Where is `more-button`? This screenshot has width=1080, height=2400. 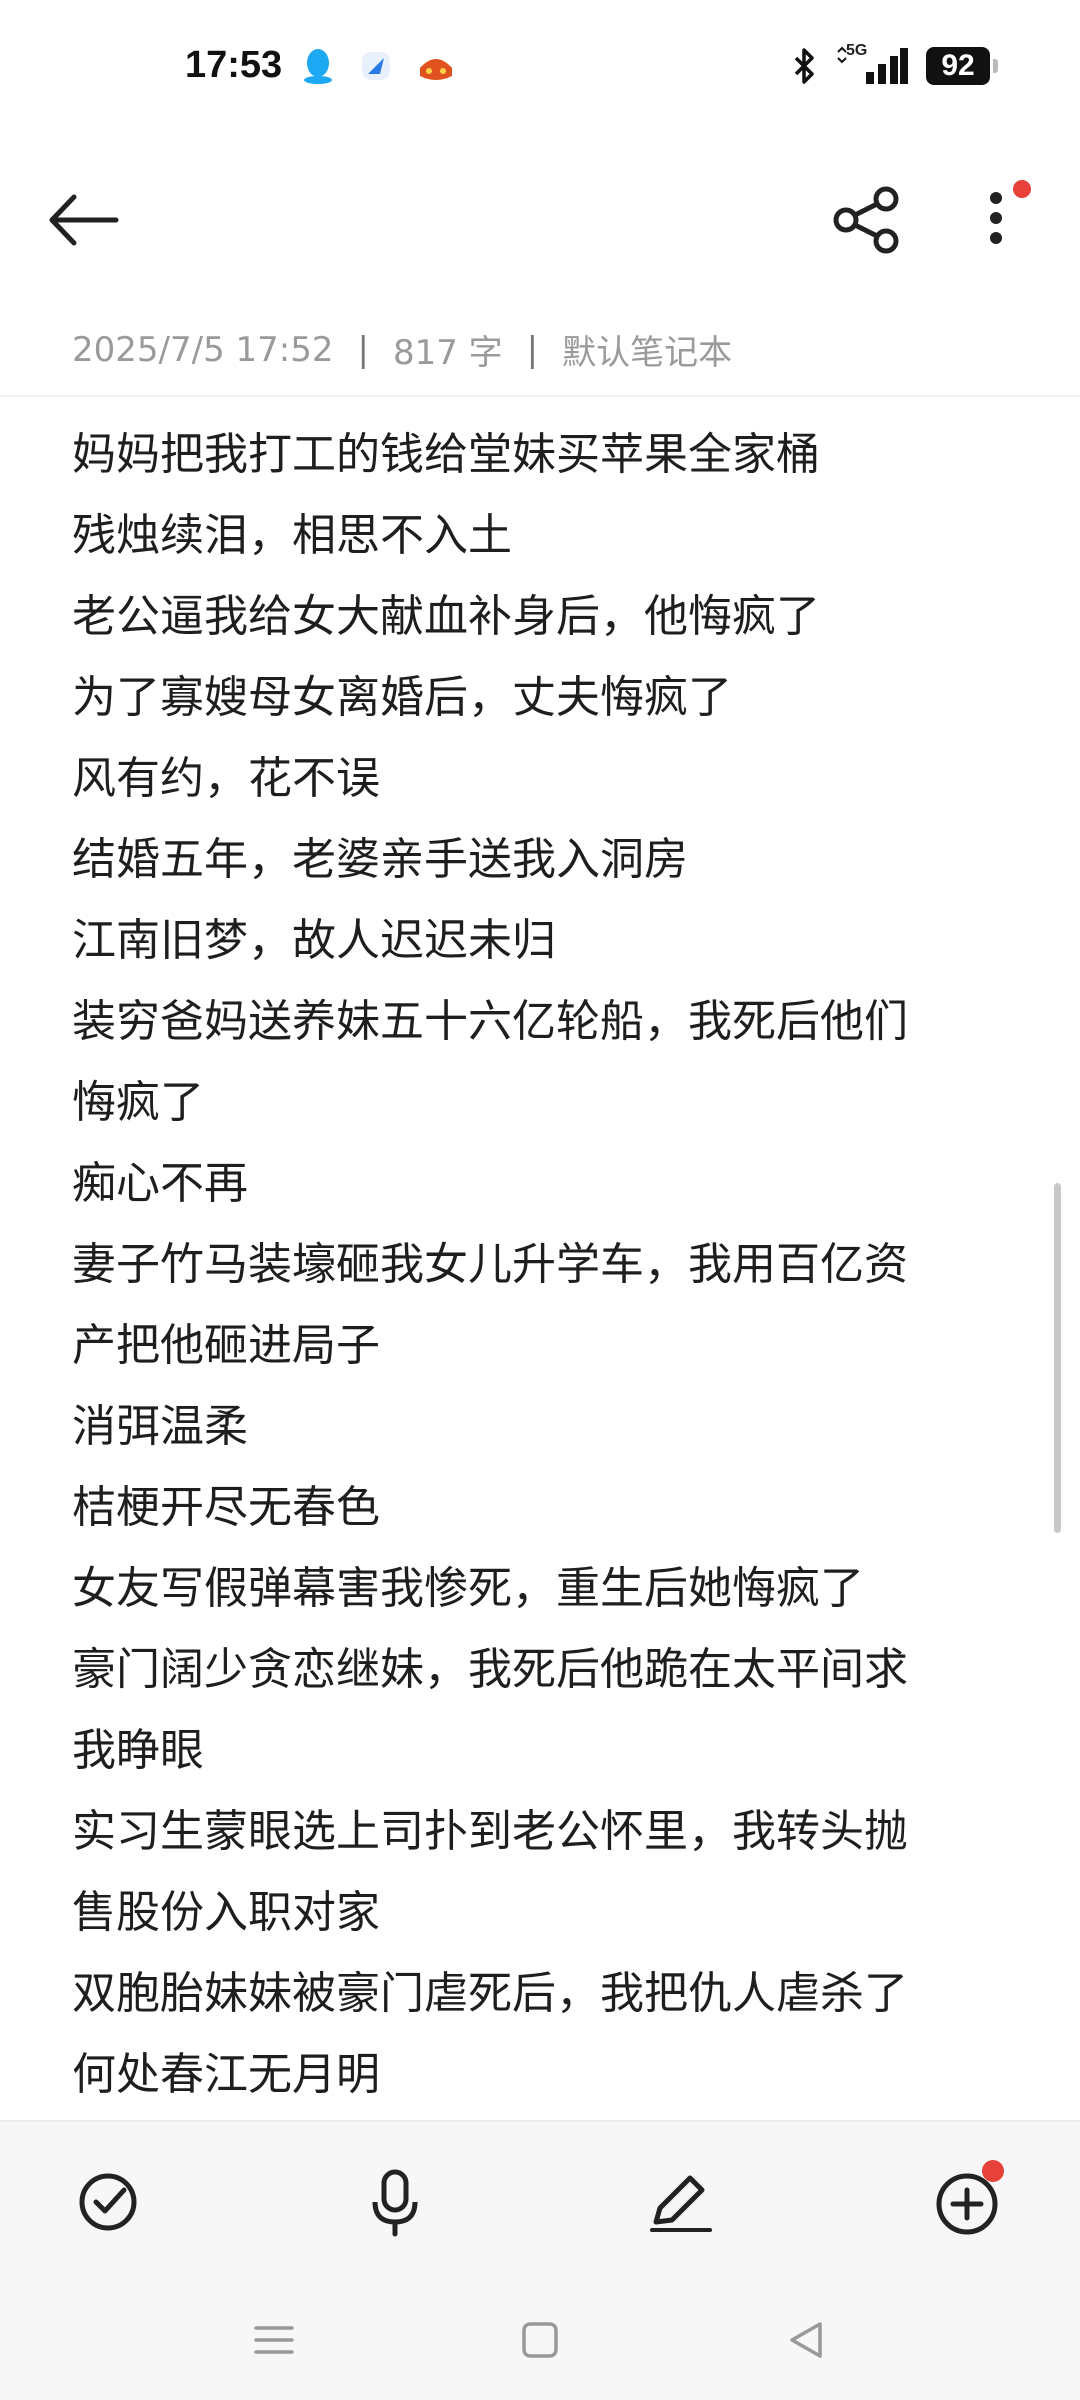
more-button is located at coordinates (995, 218).